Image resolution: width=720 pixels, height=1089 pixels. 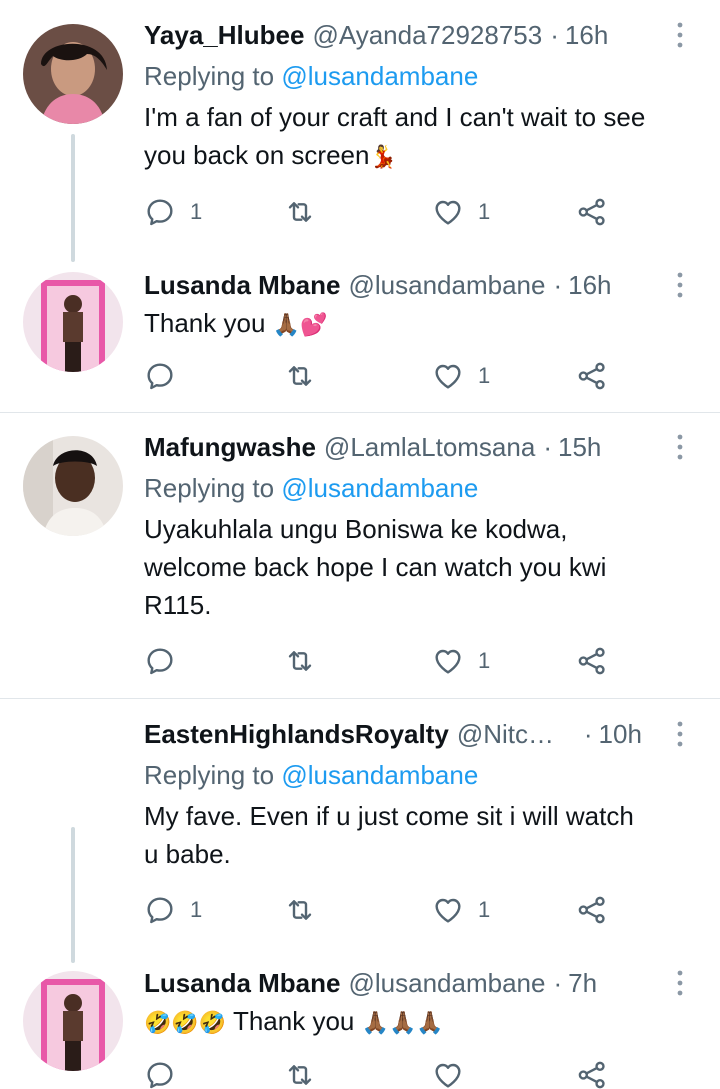 I want to click on tweet-header: Lusanda Mbane @lusandambane · 16h, so click(x=412, y=285).